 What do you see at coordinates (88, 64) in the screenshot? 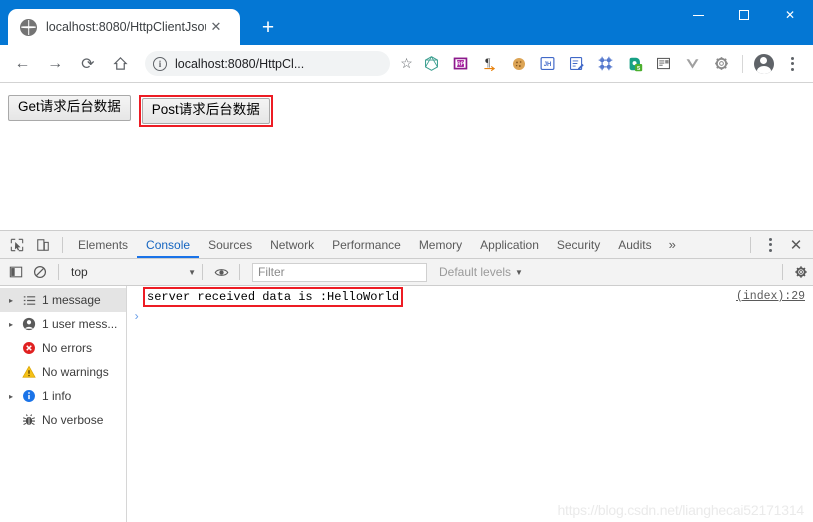
I see `reload-icon: ⟳` at bounding box center [88, 64].